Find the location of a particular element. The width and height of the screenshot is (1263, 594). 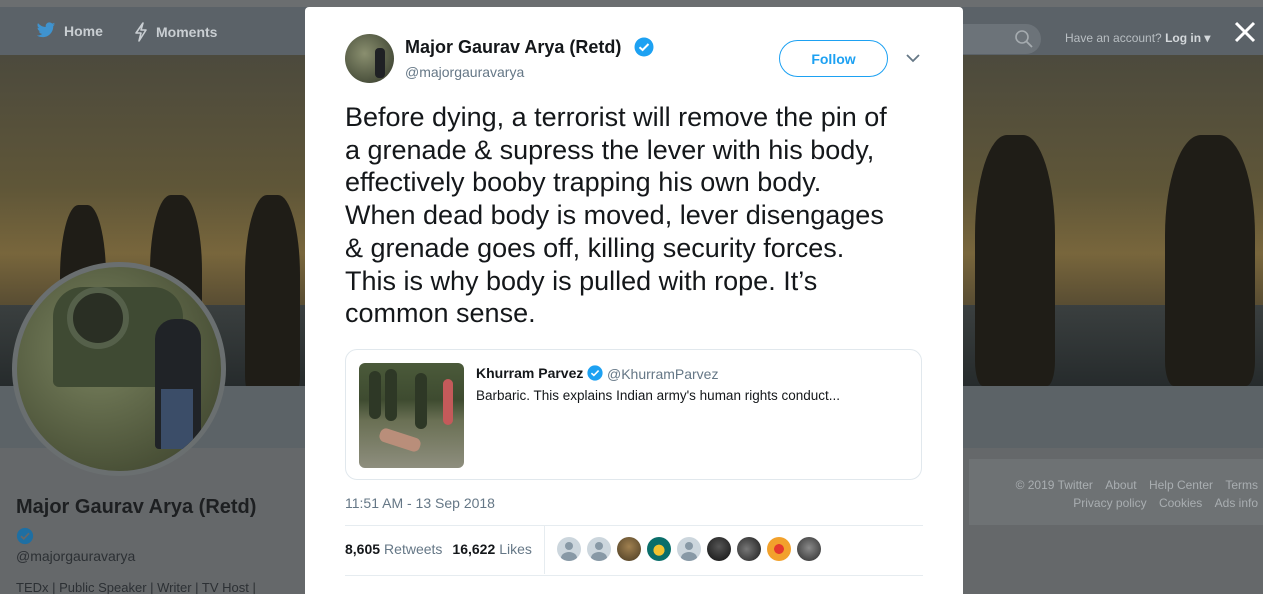

account-prompt: Have an account? Log in ▾ is located at coordinates (1137, 38).